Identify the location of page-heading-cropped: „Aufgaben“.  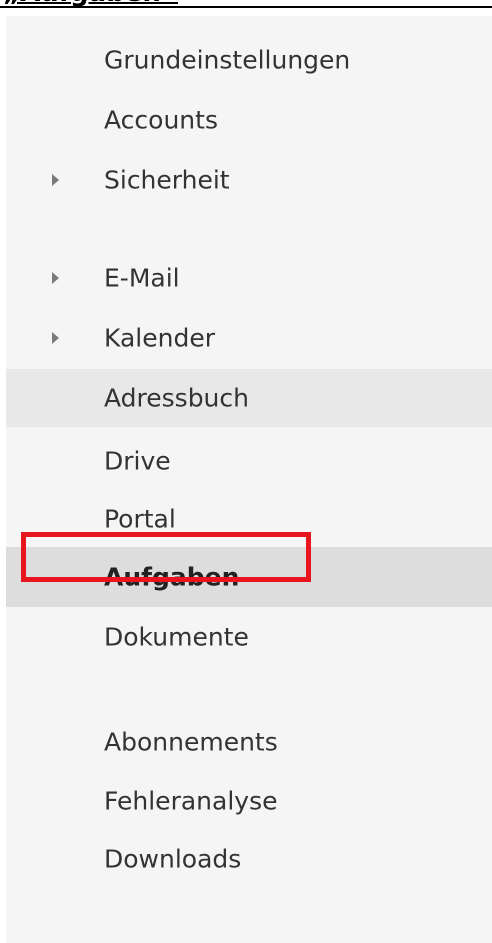
(246, 5).